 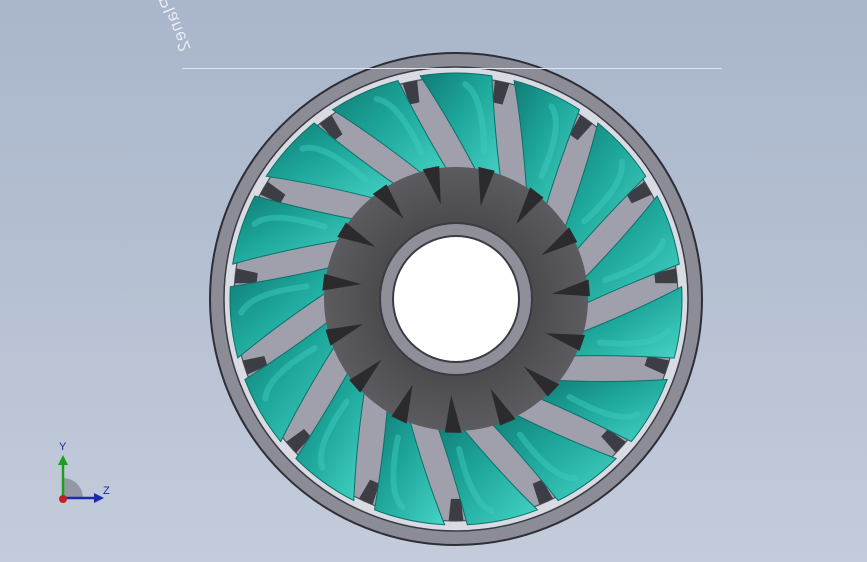 What do you see at coordinates (73, 488) in the screenshot?
I see `triad-quadrant` at bounding box center [73, 488].